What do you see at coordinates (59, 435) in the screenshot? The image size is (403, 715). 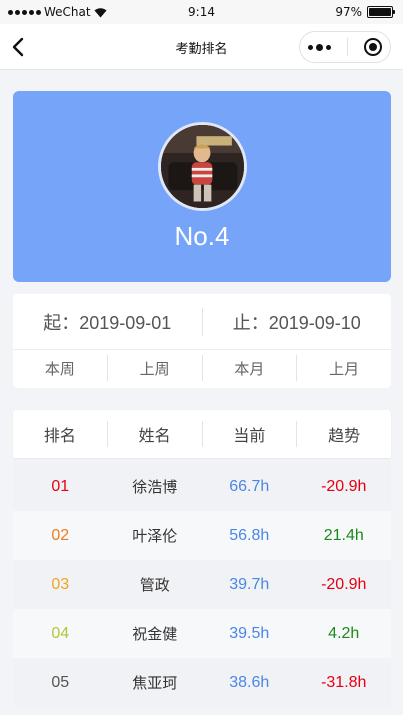 I see `header-rank: 排名` at bounding box center [59, 435].